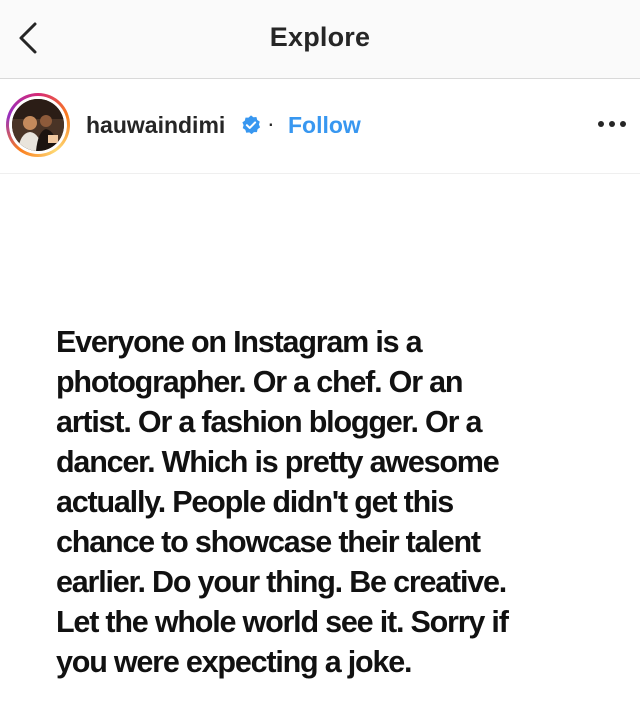 The height and width of the screenshot is (716, 640). Describe the element at coordinates (260, 382) in the screenshot. I see `post-text-line: photographer. Or a chef. Or an` at that location.